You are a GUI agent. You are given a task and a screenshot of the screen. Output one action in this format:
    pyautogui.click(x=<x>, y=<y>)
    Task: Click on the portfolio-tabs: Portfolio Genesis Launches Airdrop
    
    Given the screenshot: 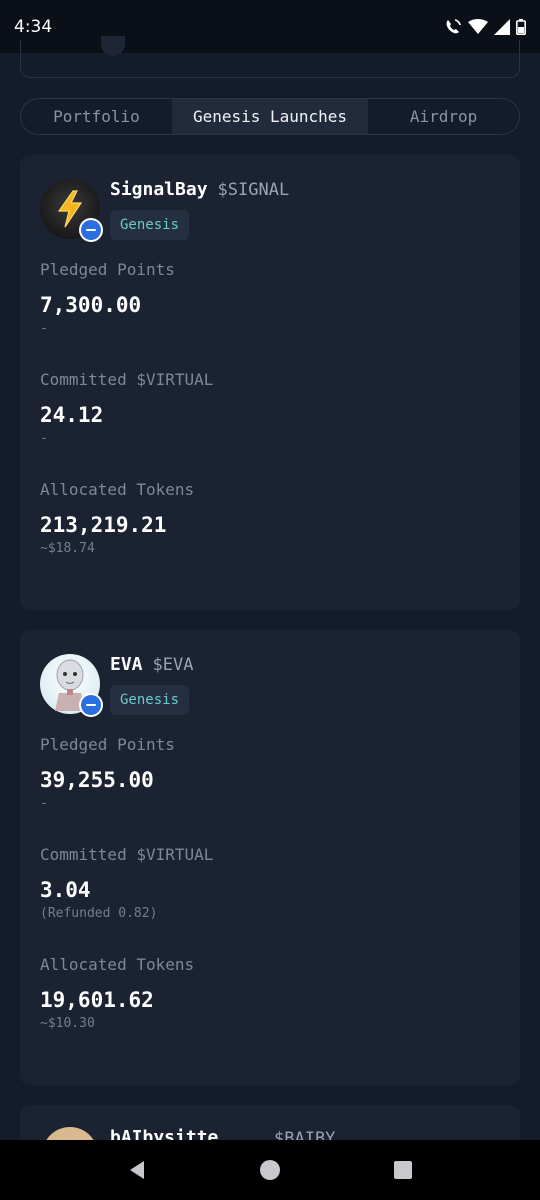 What is the action you would take?
    pyautogui.click(x=270, y=116)
    